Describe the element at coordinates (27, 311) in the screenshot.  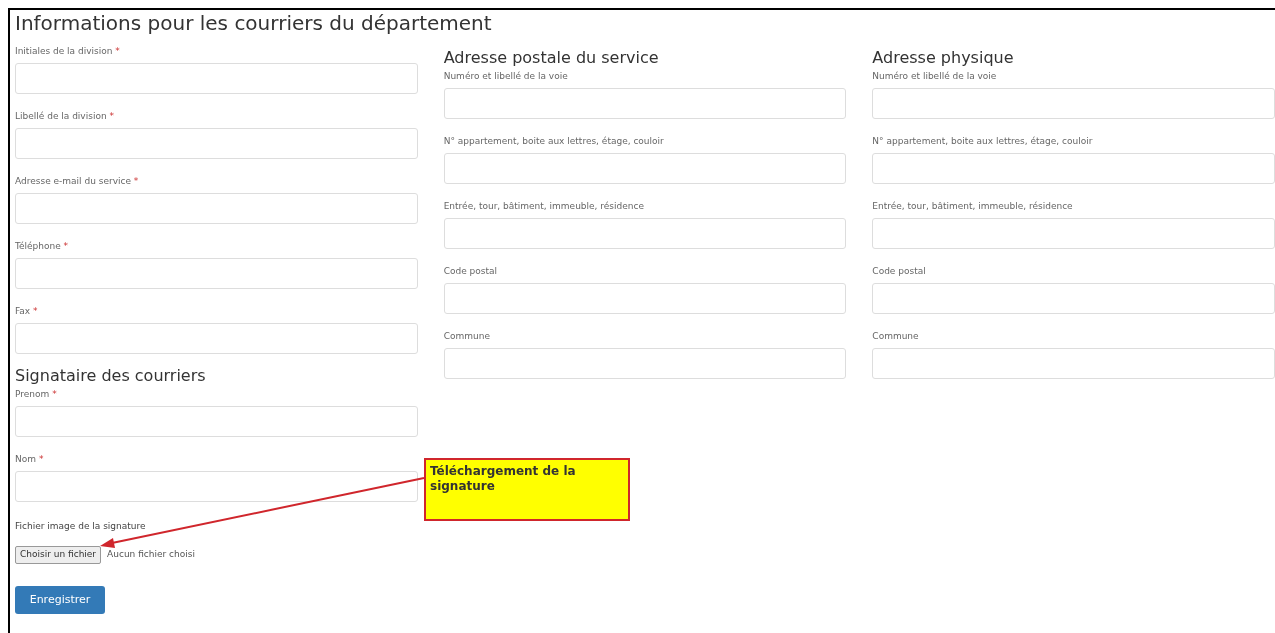
I see `field-label: Fax *` at that location.